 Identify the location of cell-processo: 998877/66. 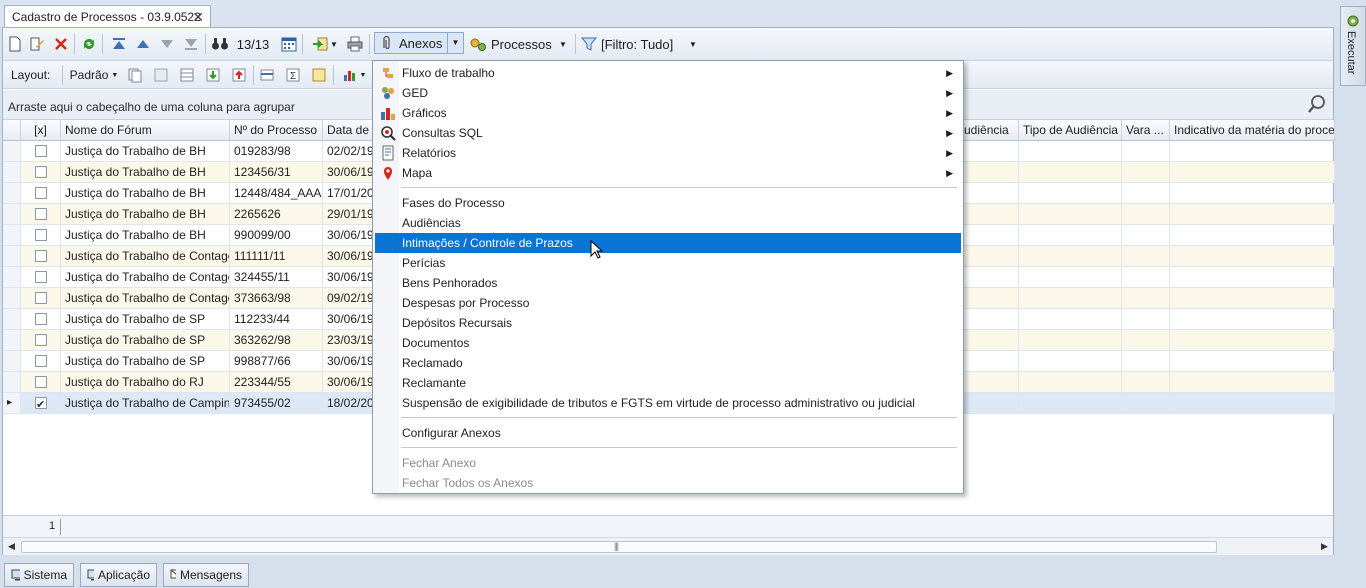
(276, 361).